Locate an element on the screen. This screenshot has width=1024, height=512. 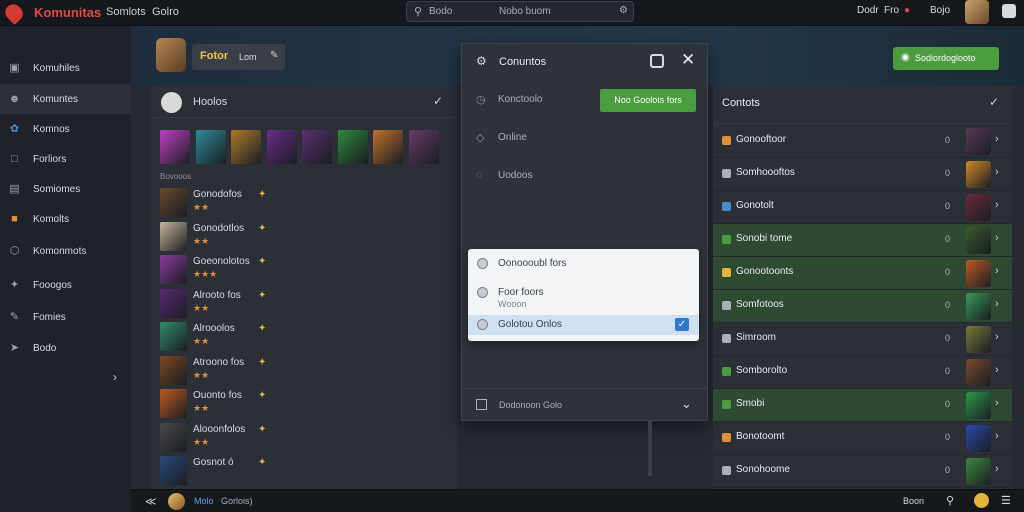
table-row: Gonooftoor 0 › is located at coordinates (862, 141).